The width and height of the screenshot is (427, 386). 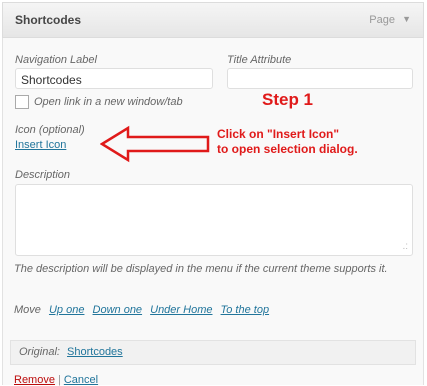 What do you see at coordinates (181, 310) in the screenshot?
I see `move-under-home-link: Under Home` at bounding box center [181, 310].